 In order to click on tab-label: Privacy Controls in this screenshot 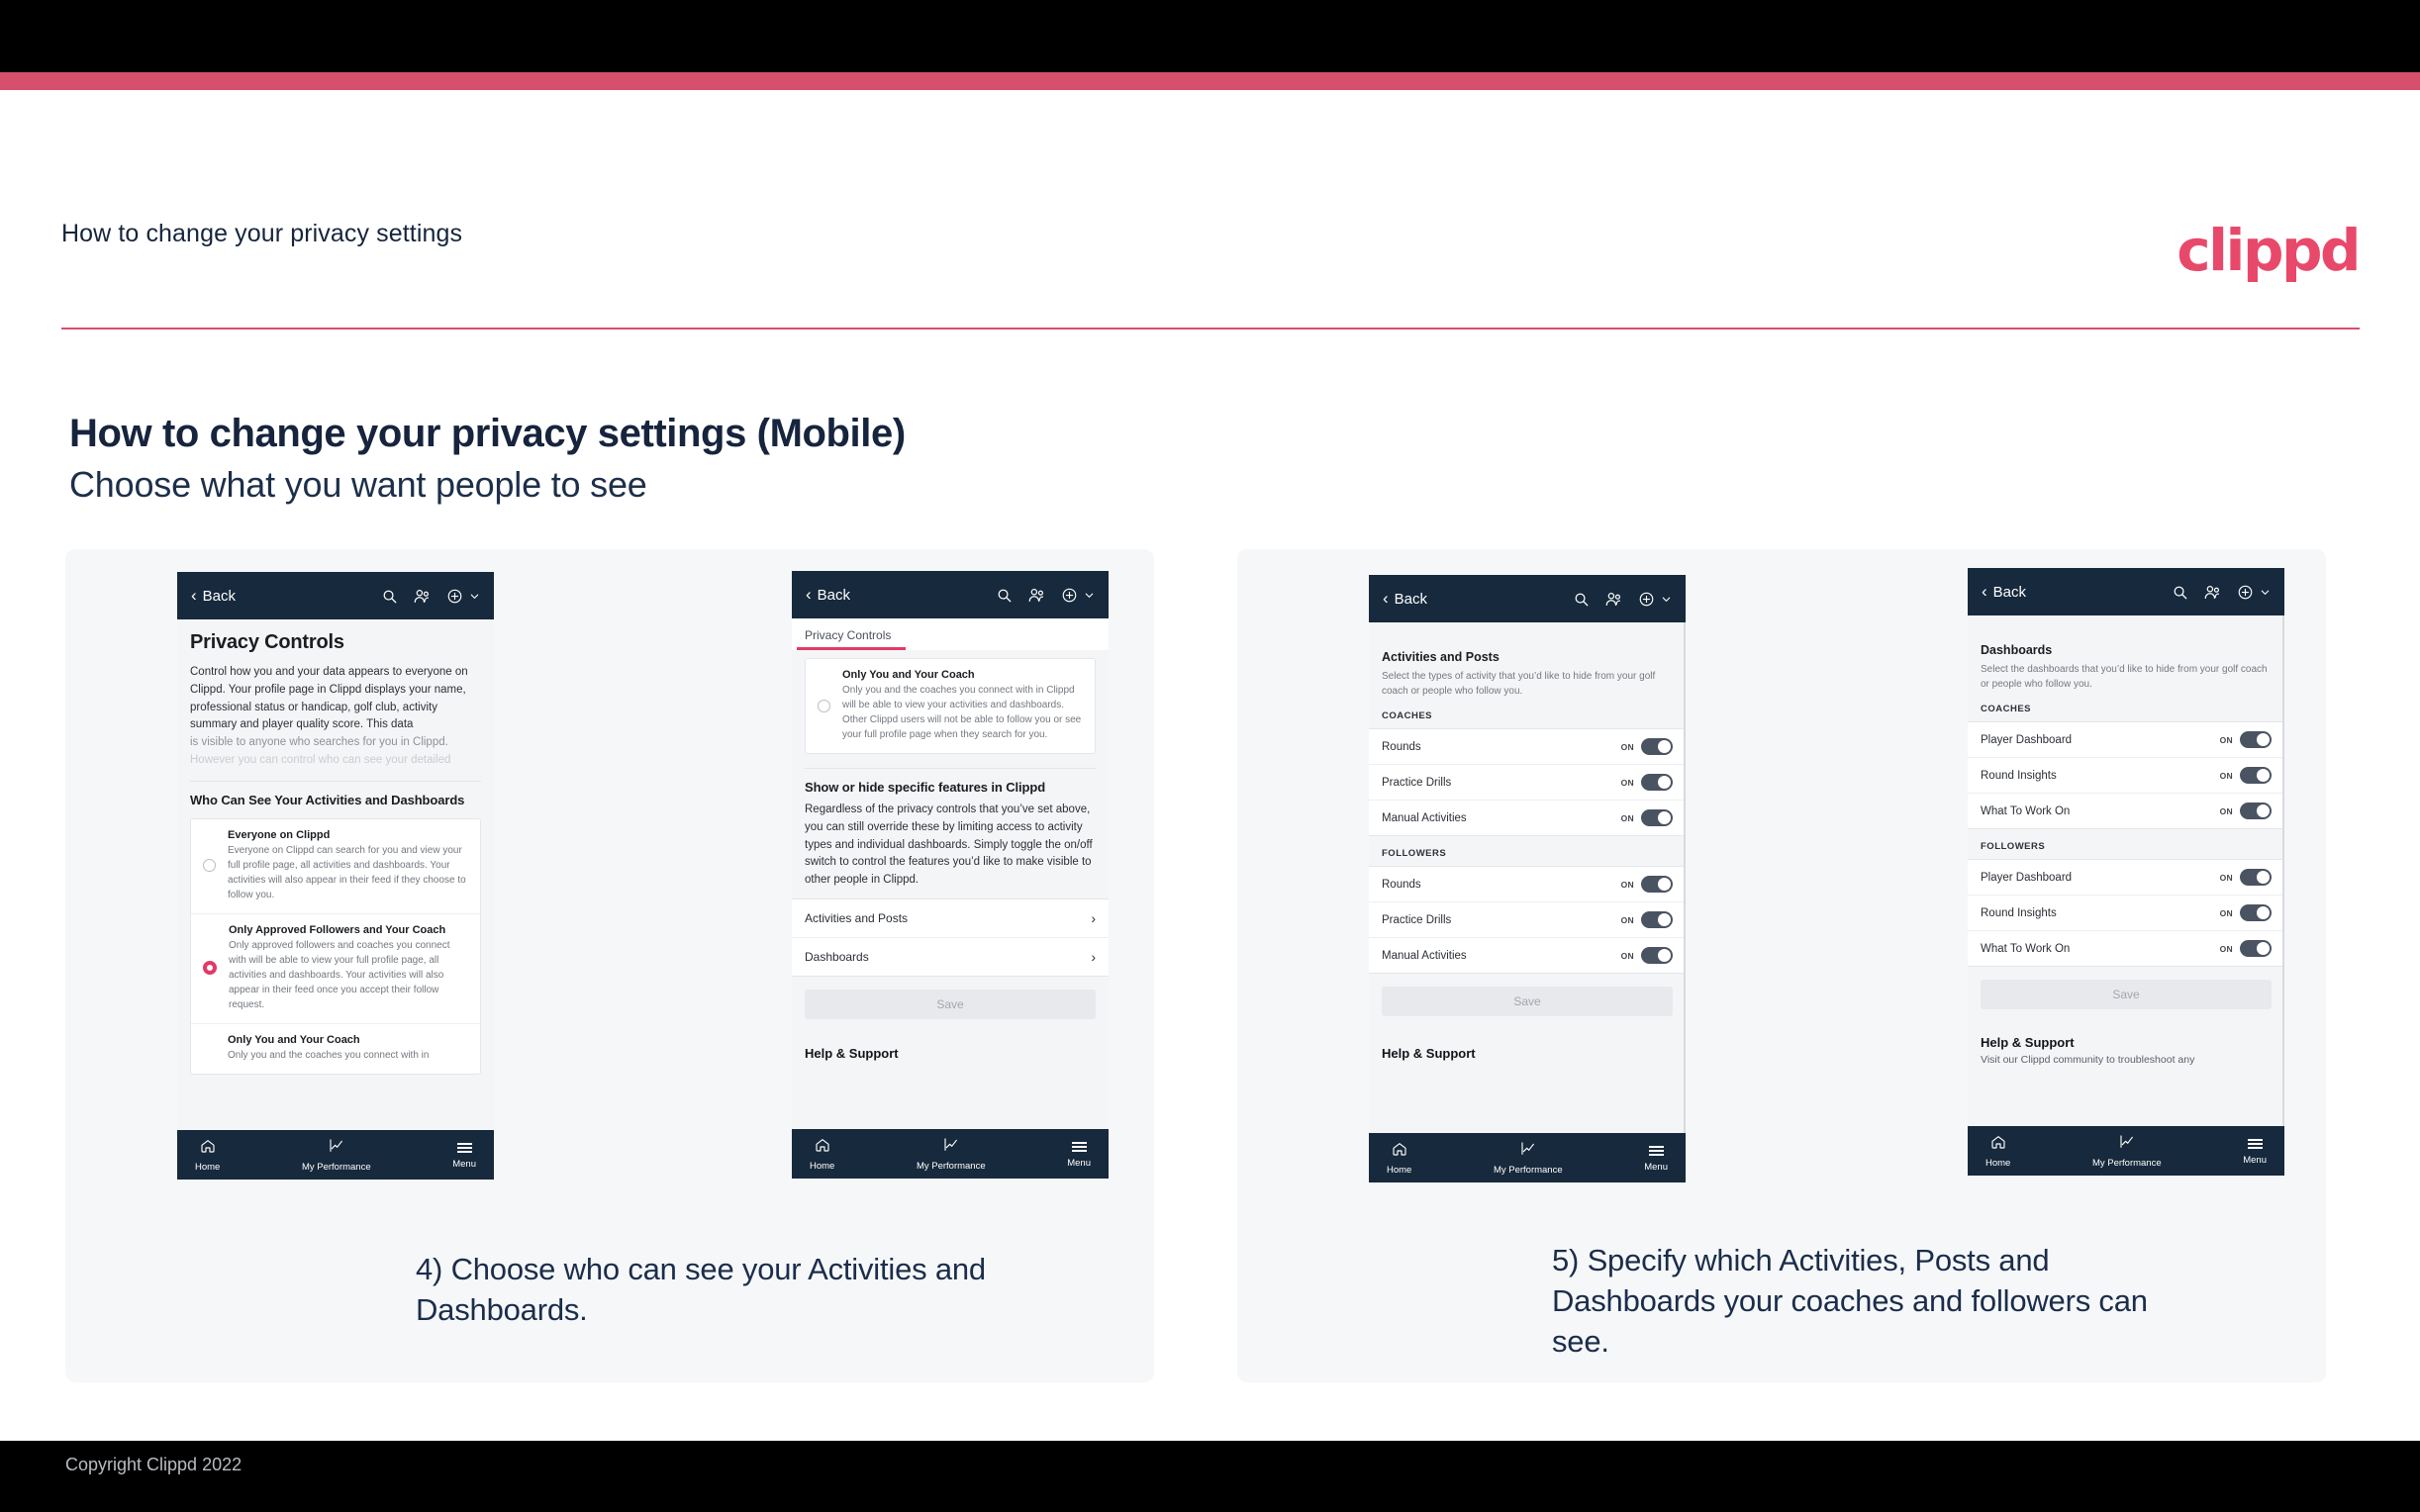, I will do `click(848, 635)`.